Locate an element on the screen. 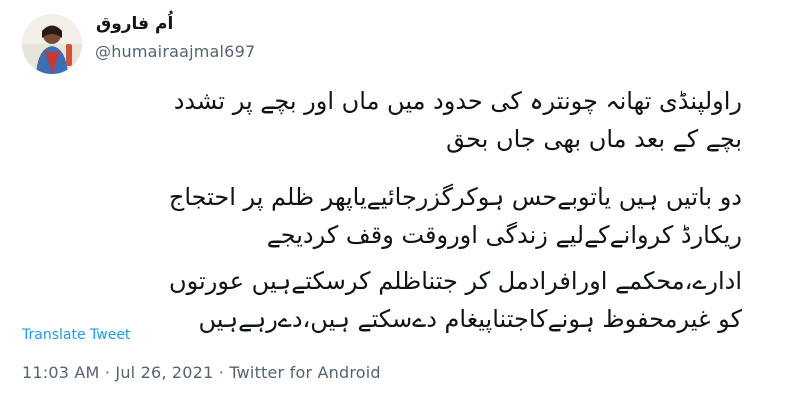  avatar is located at coordinates (52, 44).